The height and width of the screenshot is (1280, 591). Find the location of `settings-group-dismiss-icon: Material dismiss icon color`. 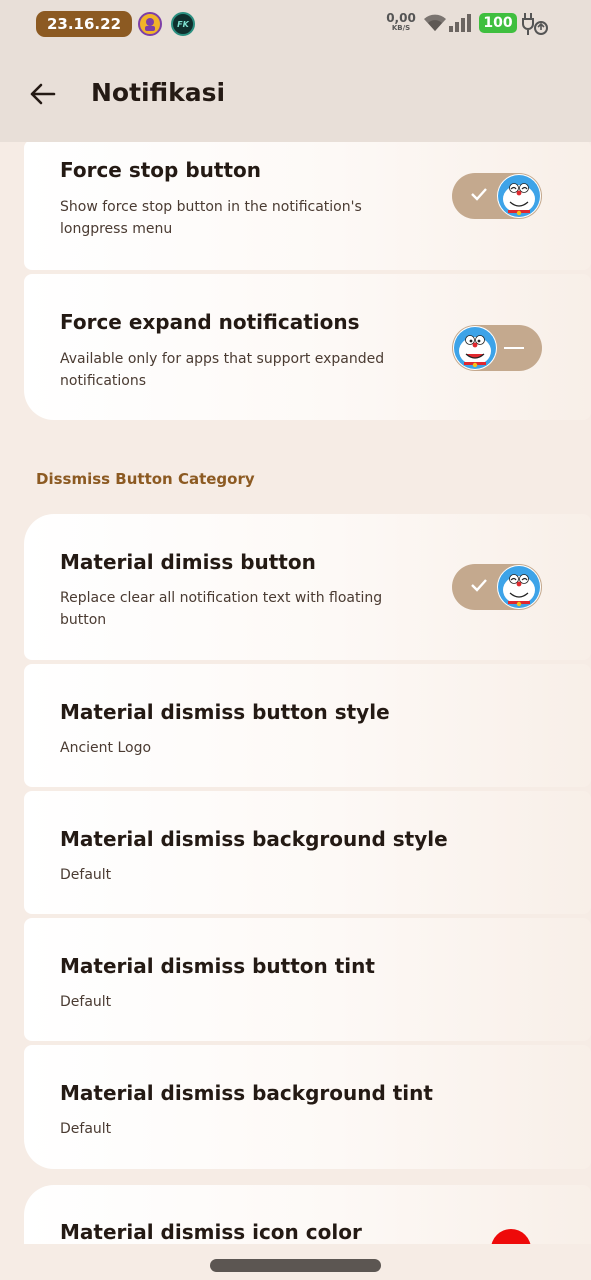

settings-group-dismiss-icon: Material dismiss icon color is located at coordinates (307, 1214).